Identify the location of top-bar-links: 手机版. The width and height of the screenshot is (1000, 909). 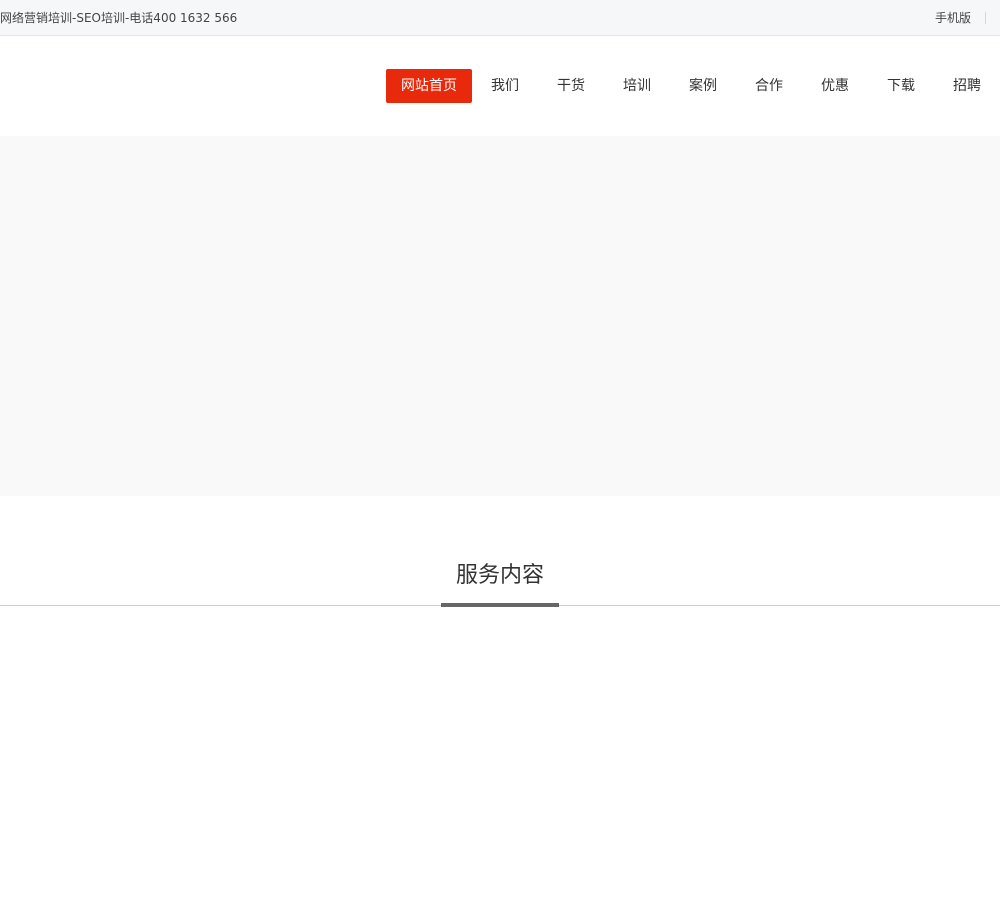
(967, 18).